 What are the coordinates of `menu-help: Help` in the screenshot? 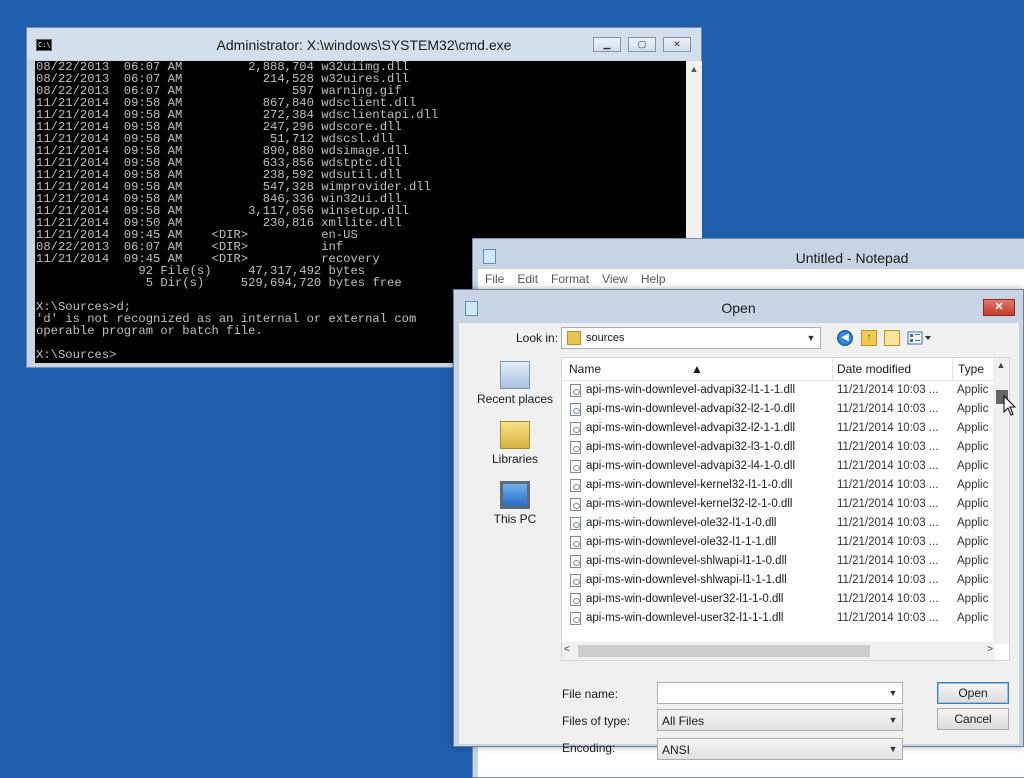 It's located at (653, 277).